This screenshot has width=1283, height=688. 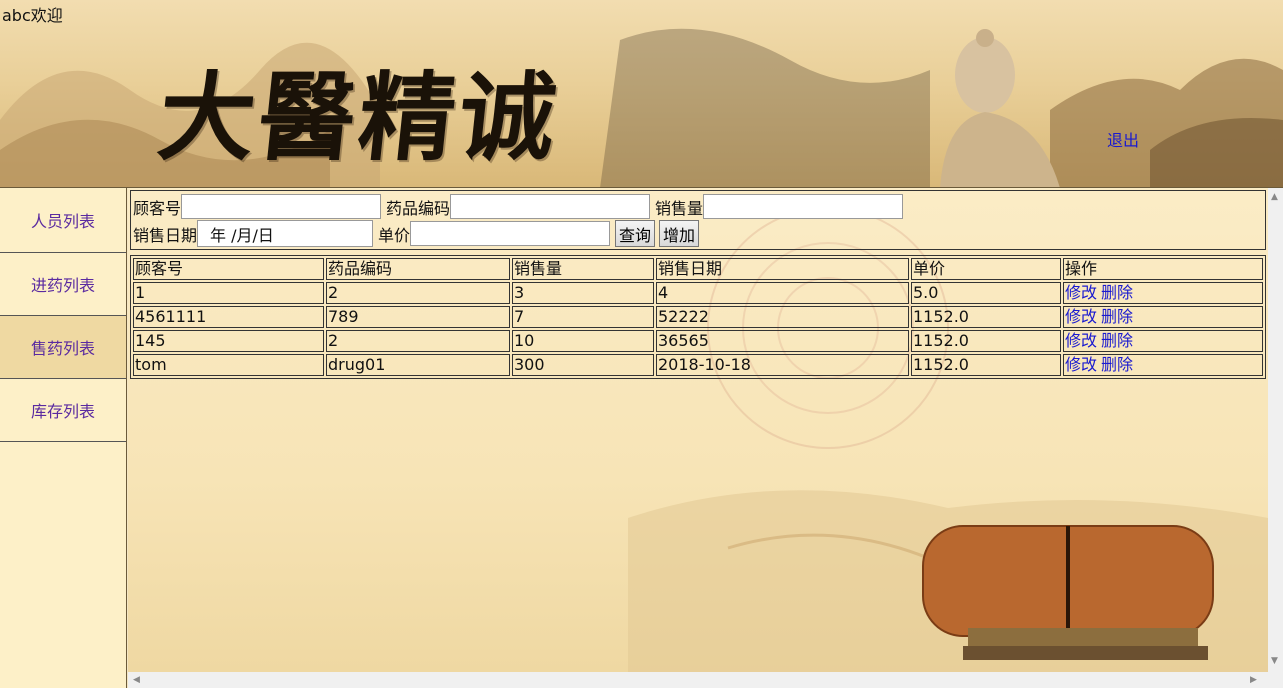 I want to click on drug-code-label: 药品编码, so click(x=418, y=208).